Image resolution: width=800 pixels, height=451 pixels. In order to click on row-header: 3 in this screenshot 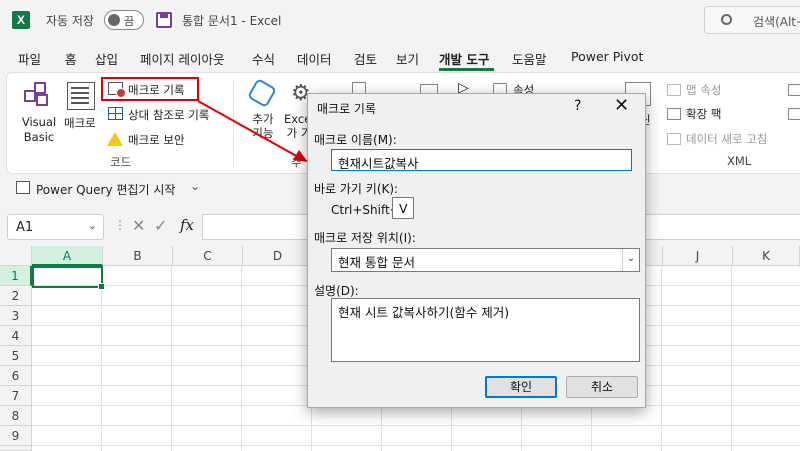, I will do `click(16, 316)`.